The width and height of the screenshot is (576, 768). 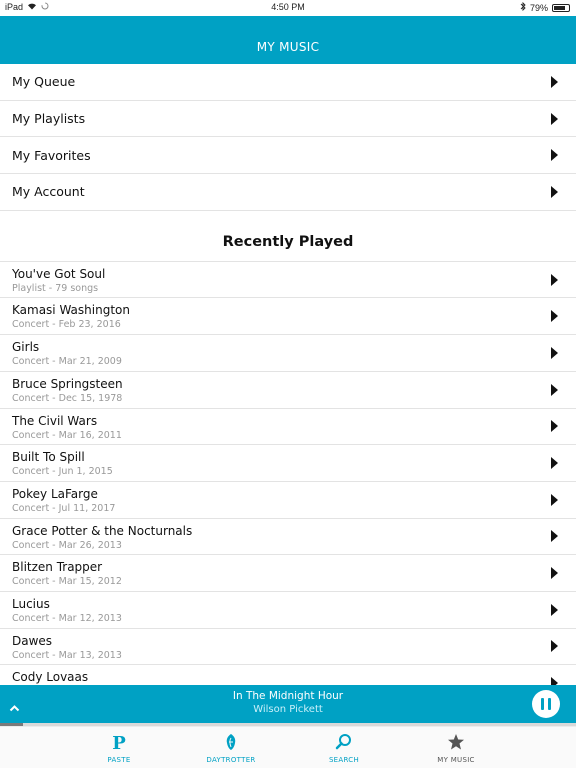 What do you see at coordinates (48, 192) in the screenshot?
I see `menu-item-label: My Account` at bounding box center [48, 192].